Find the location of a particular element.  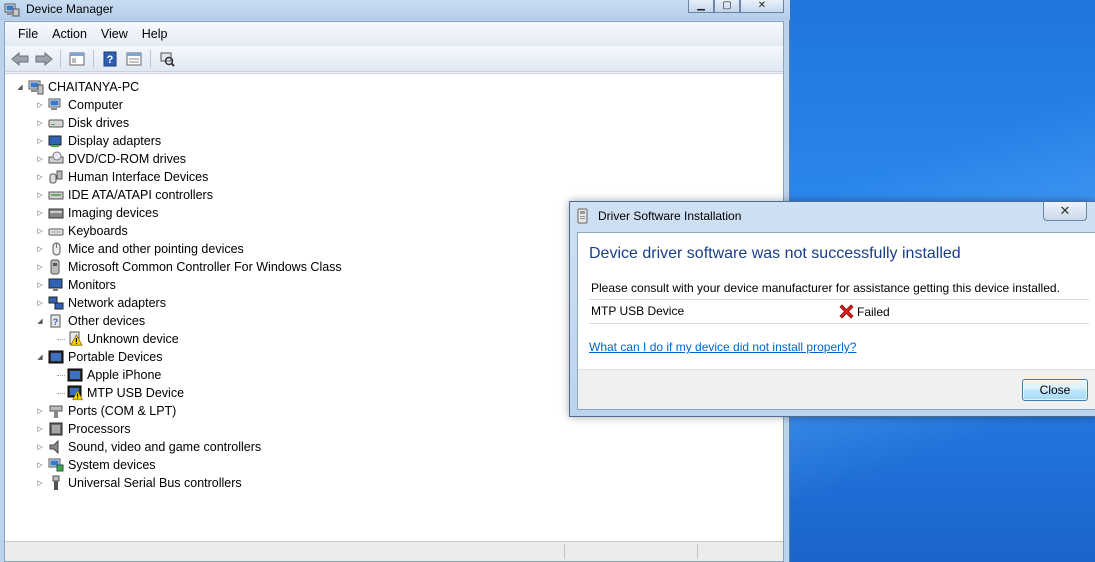

dialog-titlebar: Driver Software Installation ✕ is located at coordinates (832, 216).